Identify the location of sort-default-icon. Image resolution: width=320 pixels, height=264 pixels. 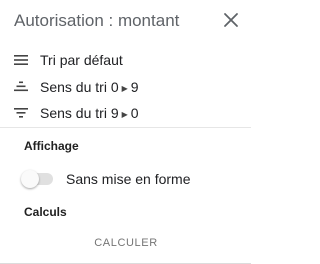
(21, 60).